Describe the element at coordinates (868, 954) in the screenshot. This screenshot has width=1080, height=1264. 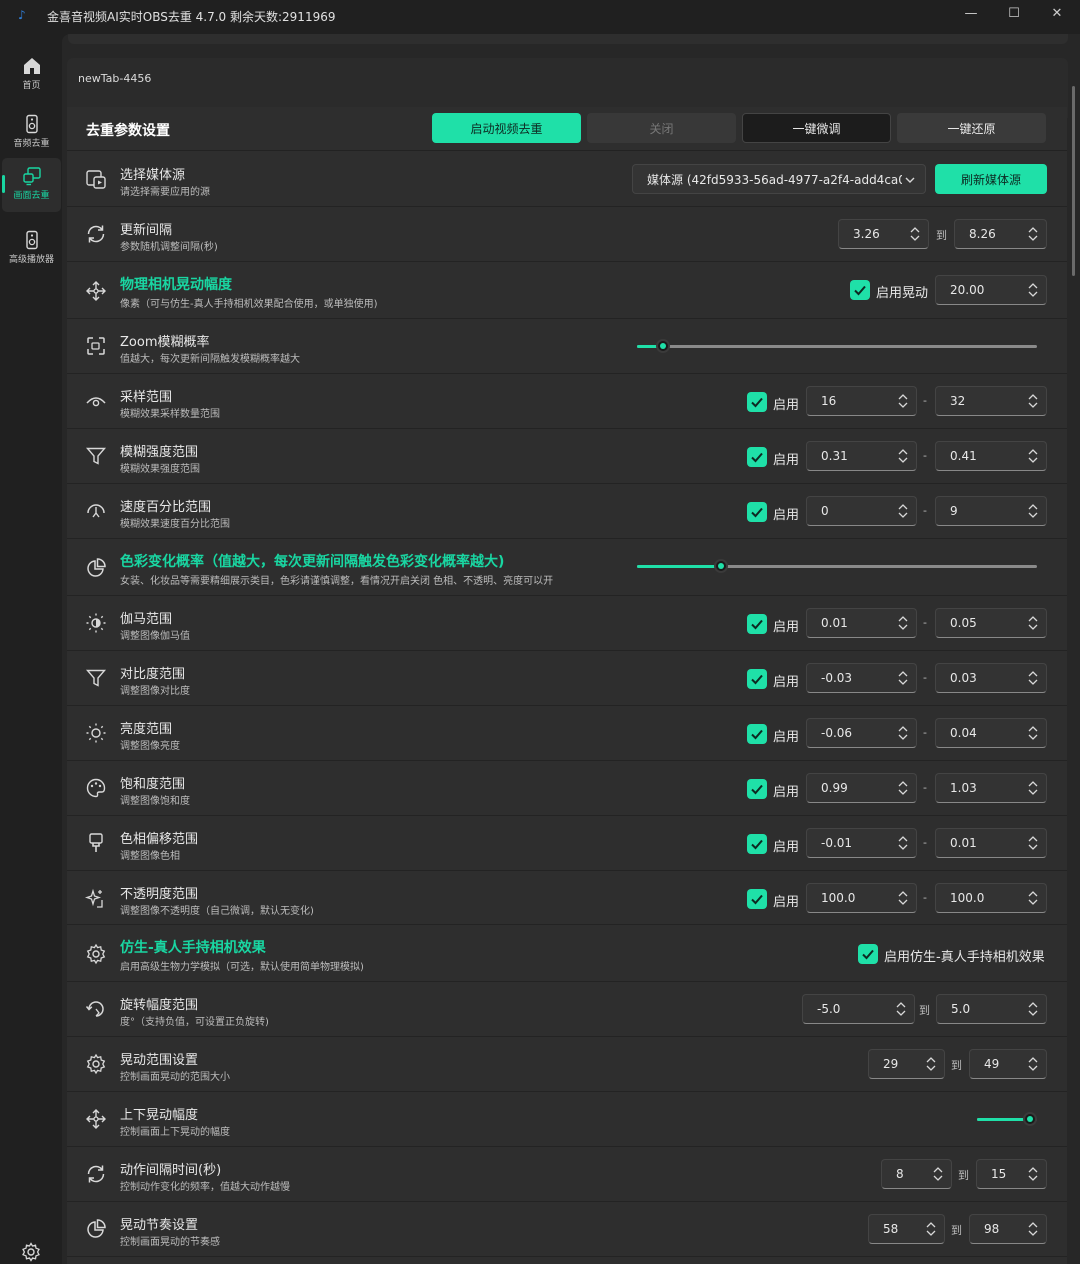
I see `enable-bionic-checkbox` at that location.